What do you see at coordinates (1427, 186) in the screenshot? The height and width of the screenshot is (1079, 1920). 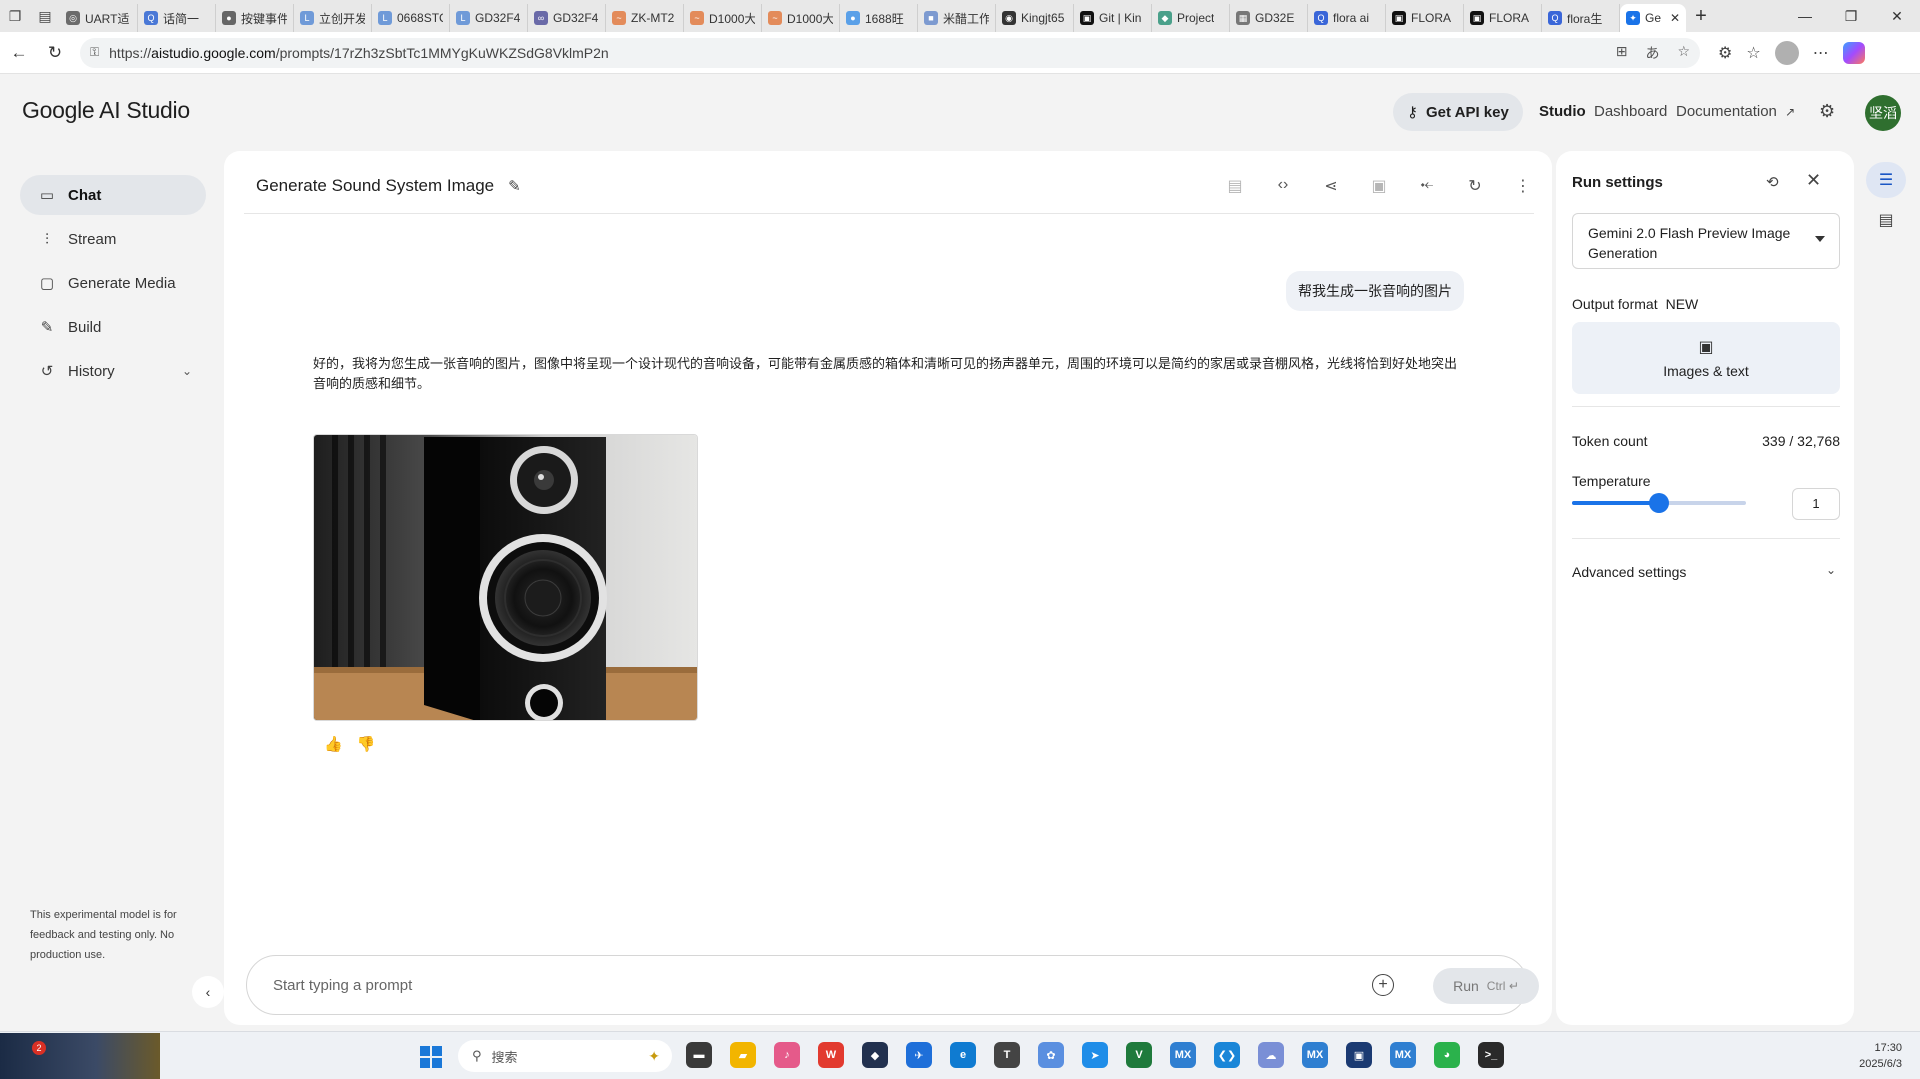 I see `branch-icon: ⤝` at bounding box center [1427, 186].